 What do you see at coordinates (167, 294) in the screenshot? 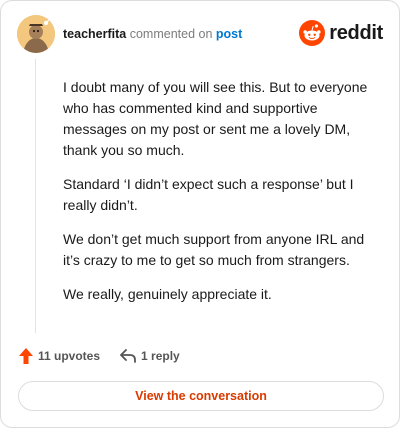
I see `comment-paragraph-4: We really, genuinely appreciate it.` at bounding box center [167, 294].